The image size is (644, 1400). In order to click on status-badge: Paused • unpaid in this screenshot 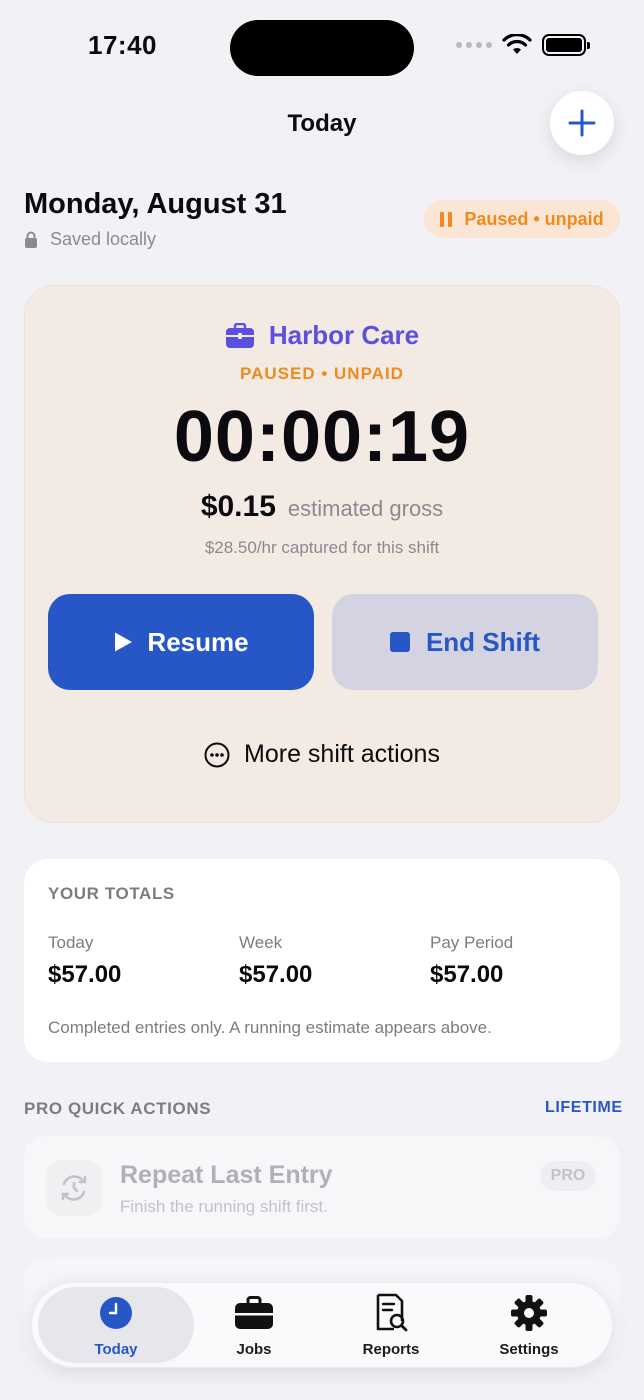, I will do `click(522, 219)`.